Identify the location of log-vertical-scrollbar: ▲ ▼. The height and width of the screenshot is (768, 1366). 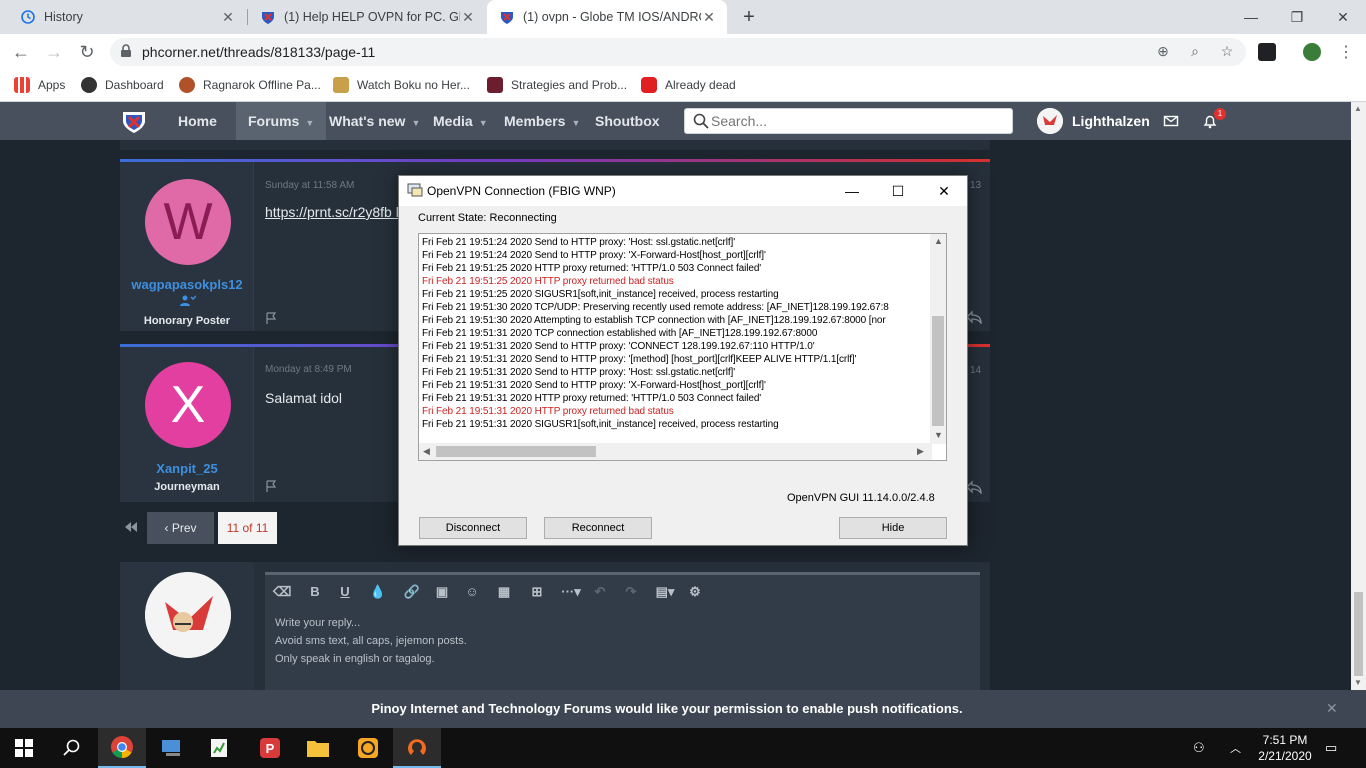
(938, 339).